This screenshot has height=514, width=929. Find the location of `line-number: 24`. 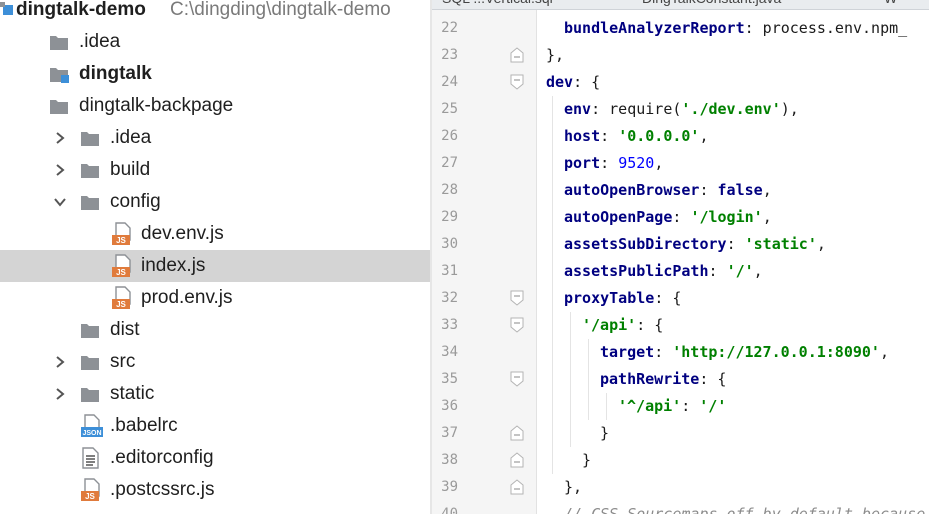

line-number: 24 is located at coordinates (449, 82).